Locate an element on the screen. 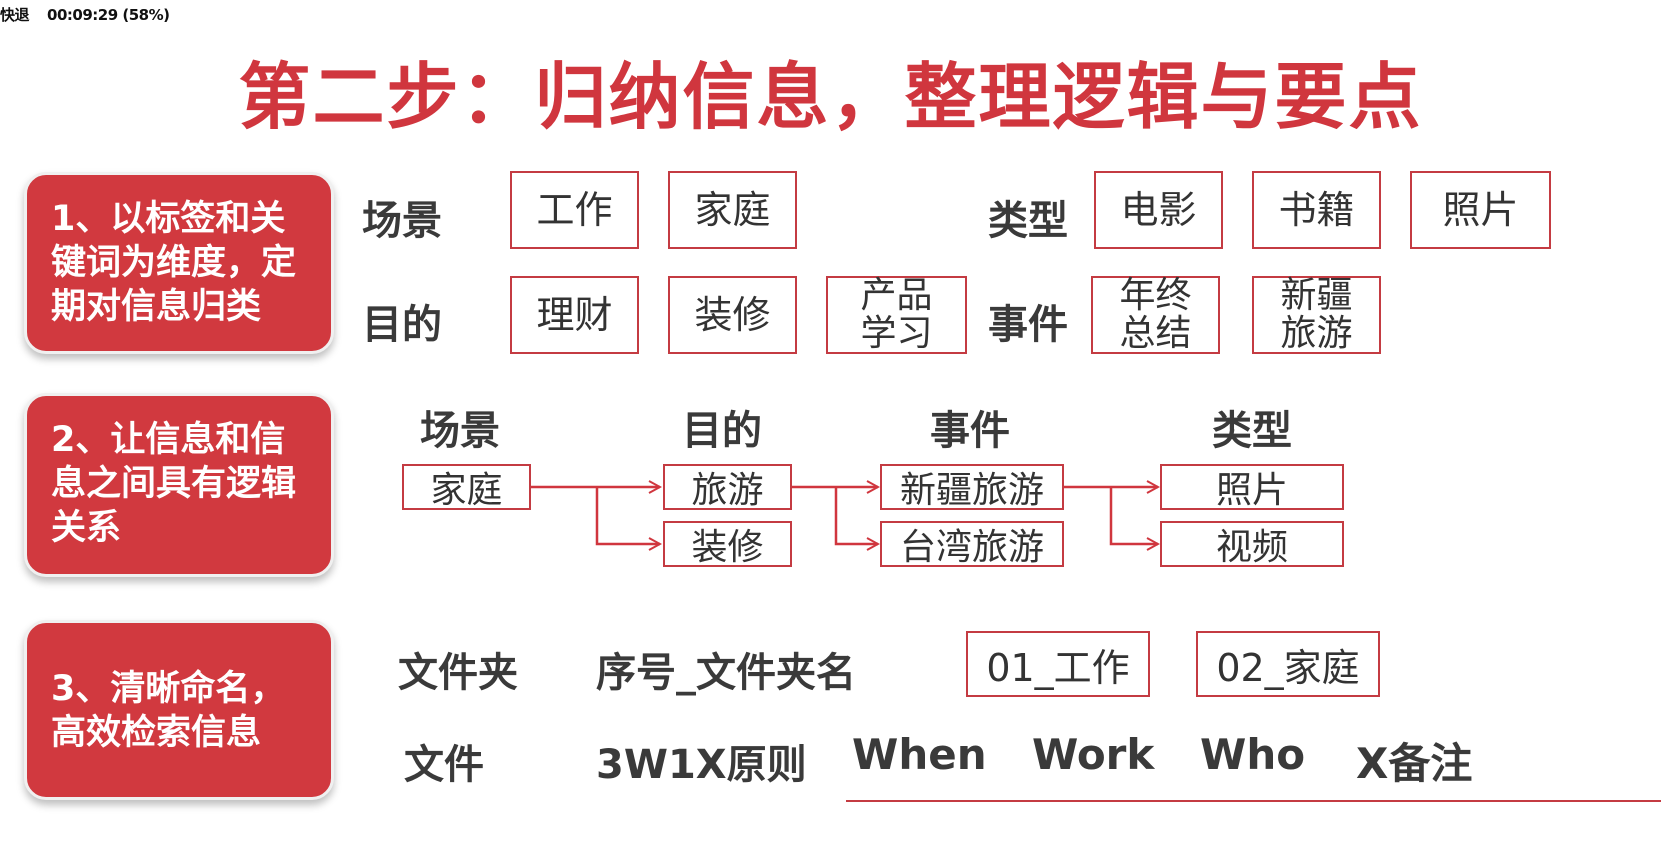 Image resolution: width=1661 pixels, height=851 pixels. file-part-when: When is located at coordinates (919, 754).